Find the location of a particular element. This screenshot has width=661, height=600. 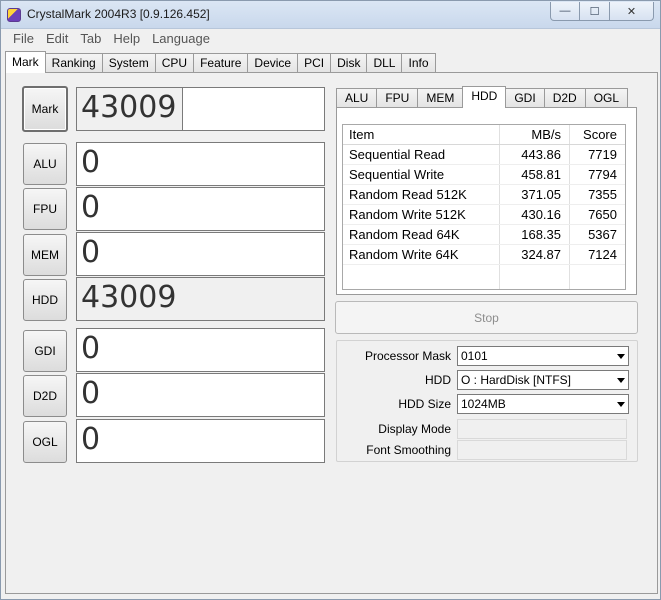

hdd-value: O : HardDisk [NTFS] is located at coordinates (516, 380).